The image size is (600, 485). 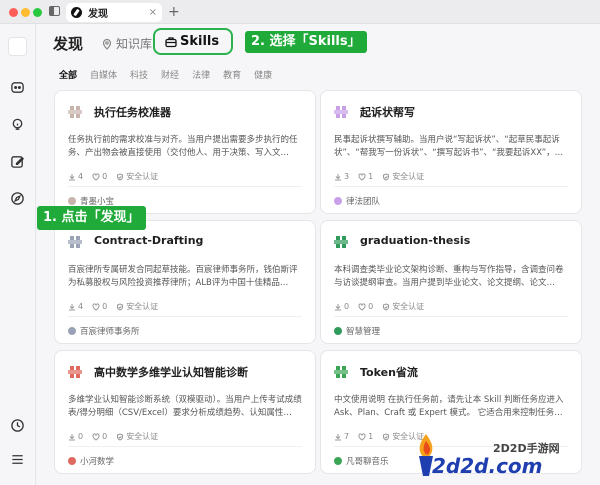 I want to click on step-1-annotation: 1. 点击「发现」, so click(x=91, y=218).